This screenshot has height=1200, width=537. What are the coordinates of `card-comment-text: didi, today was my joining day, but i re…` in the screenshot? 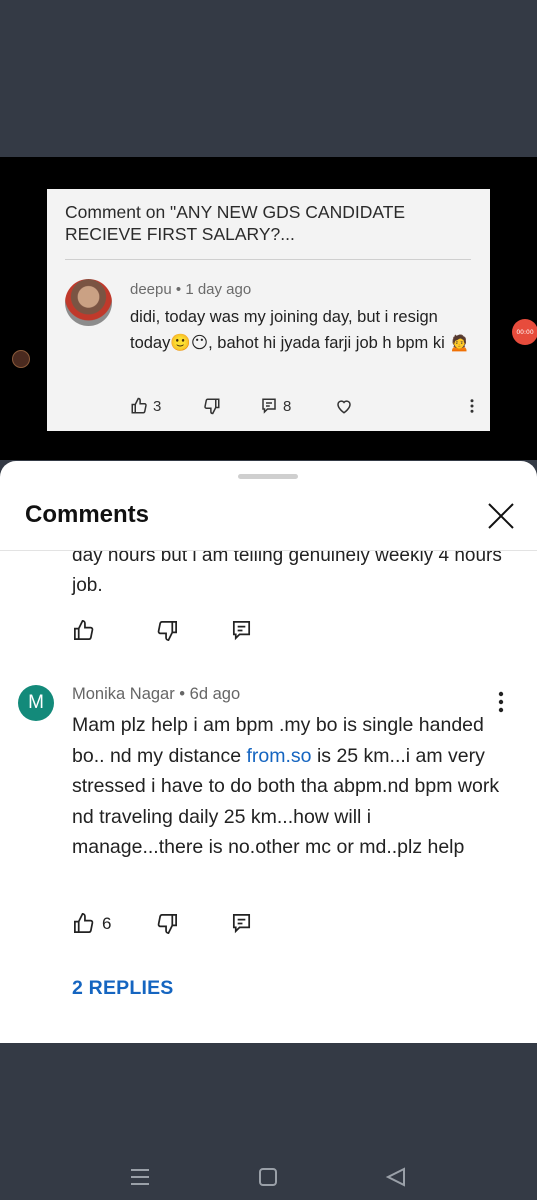 It's located at (300, 330).